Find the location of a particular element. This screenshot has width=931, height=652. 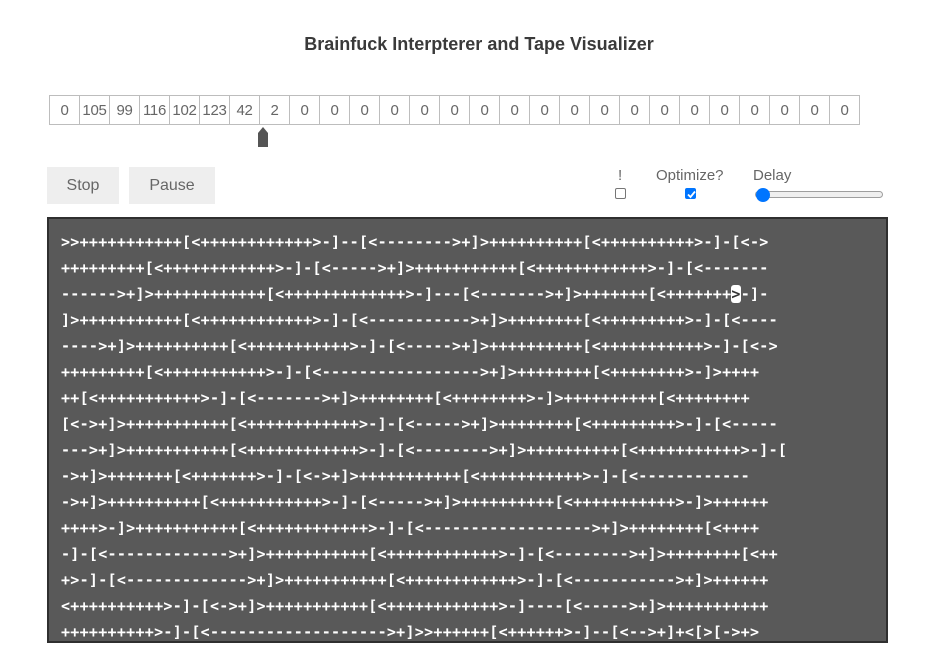

bang-label: ! is located at coordinates (620, 175).